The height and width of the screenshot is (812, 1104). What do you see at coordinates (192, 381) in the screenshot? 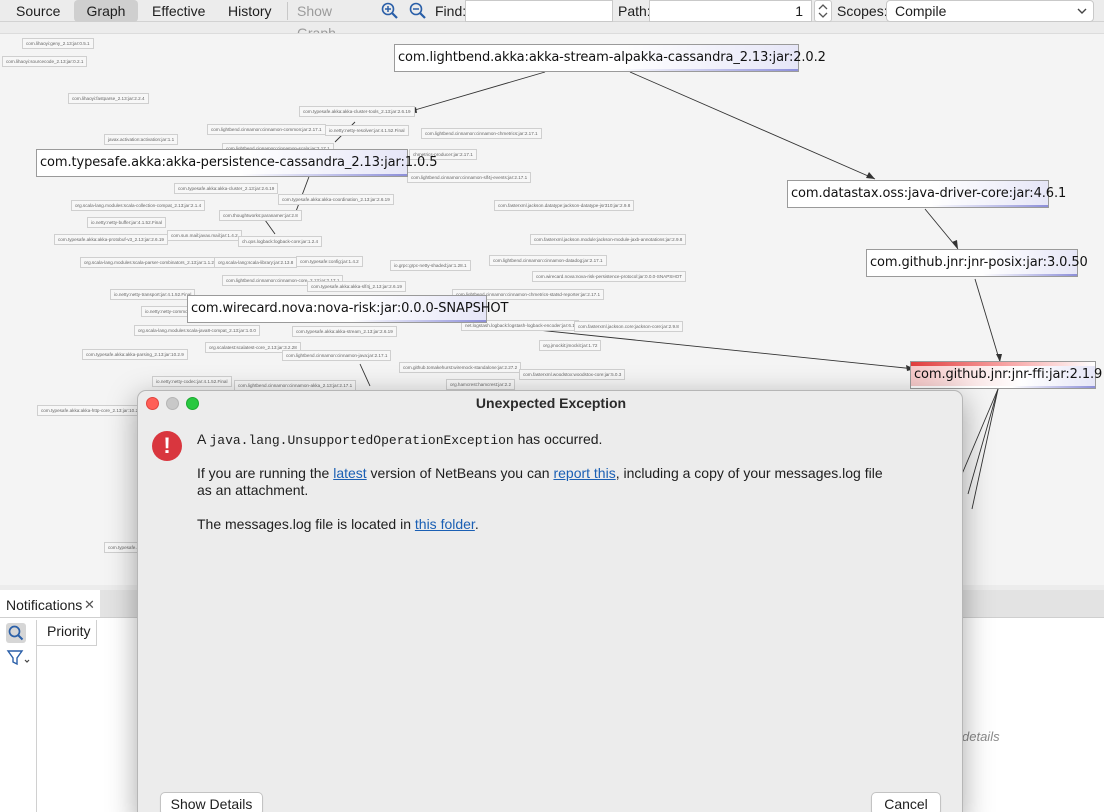
I see `graph-node: io.netty:netty-codec:jar:4.1.52.Final` at bounding box center [192, 381].